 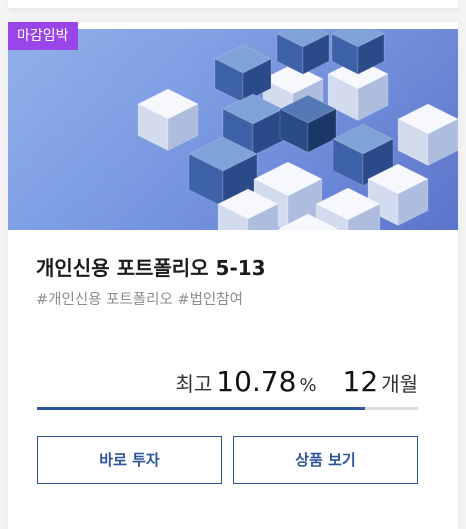 What do you see at coordinates (308, 385) in the screenshot?
I see `rate-unit: %` at bounding box center [308, 385].